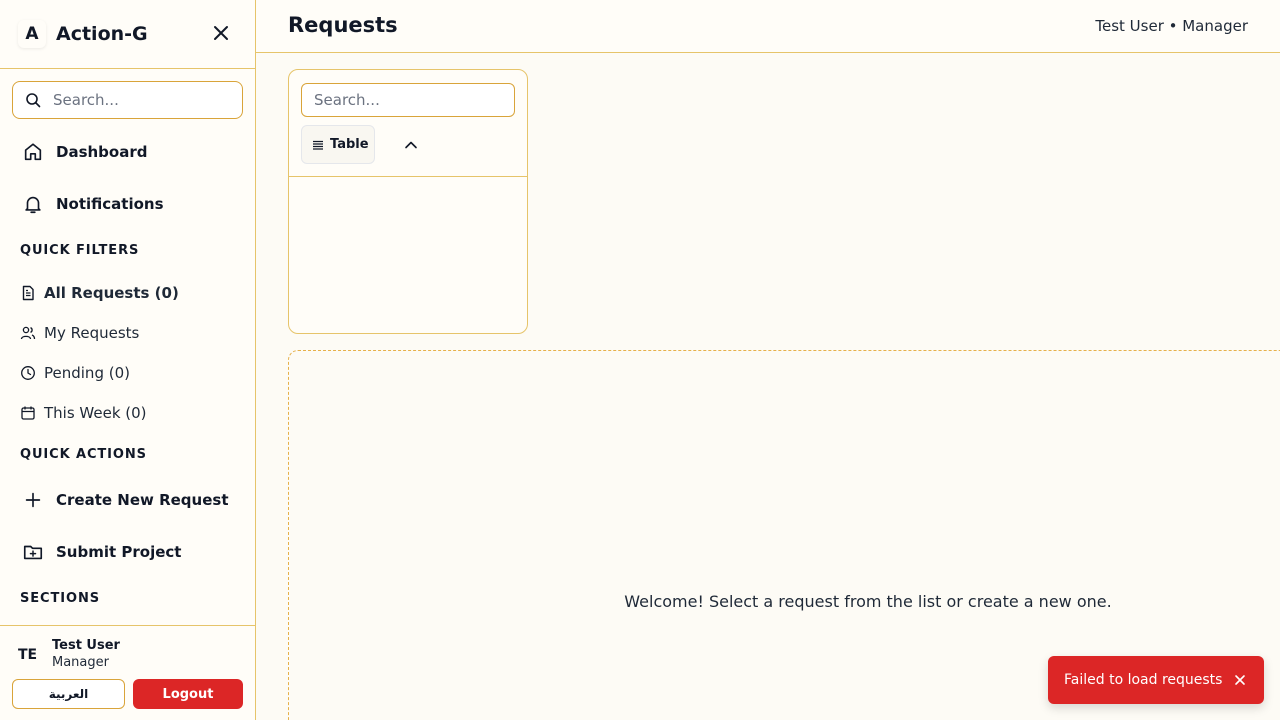 The height and width of the screenshot is (720, 1280). I want to click on clock-icon, so click(28, 373).